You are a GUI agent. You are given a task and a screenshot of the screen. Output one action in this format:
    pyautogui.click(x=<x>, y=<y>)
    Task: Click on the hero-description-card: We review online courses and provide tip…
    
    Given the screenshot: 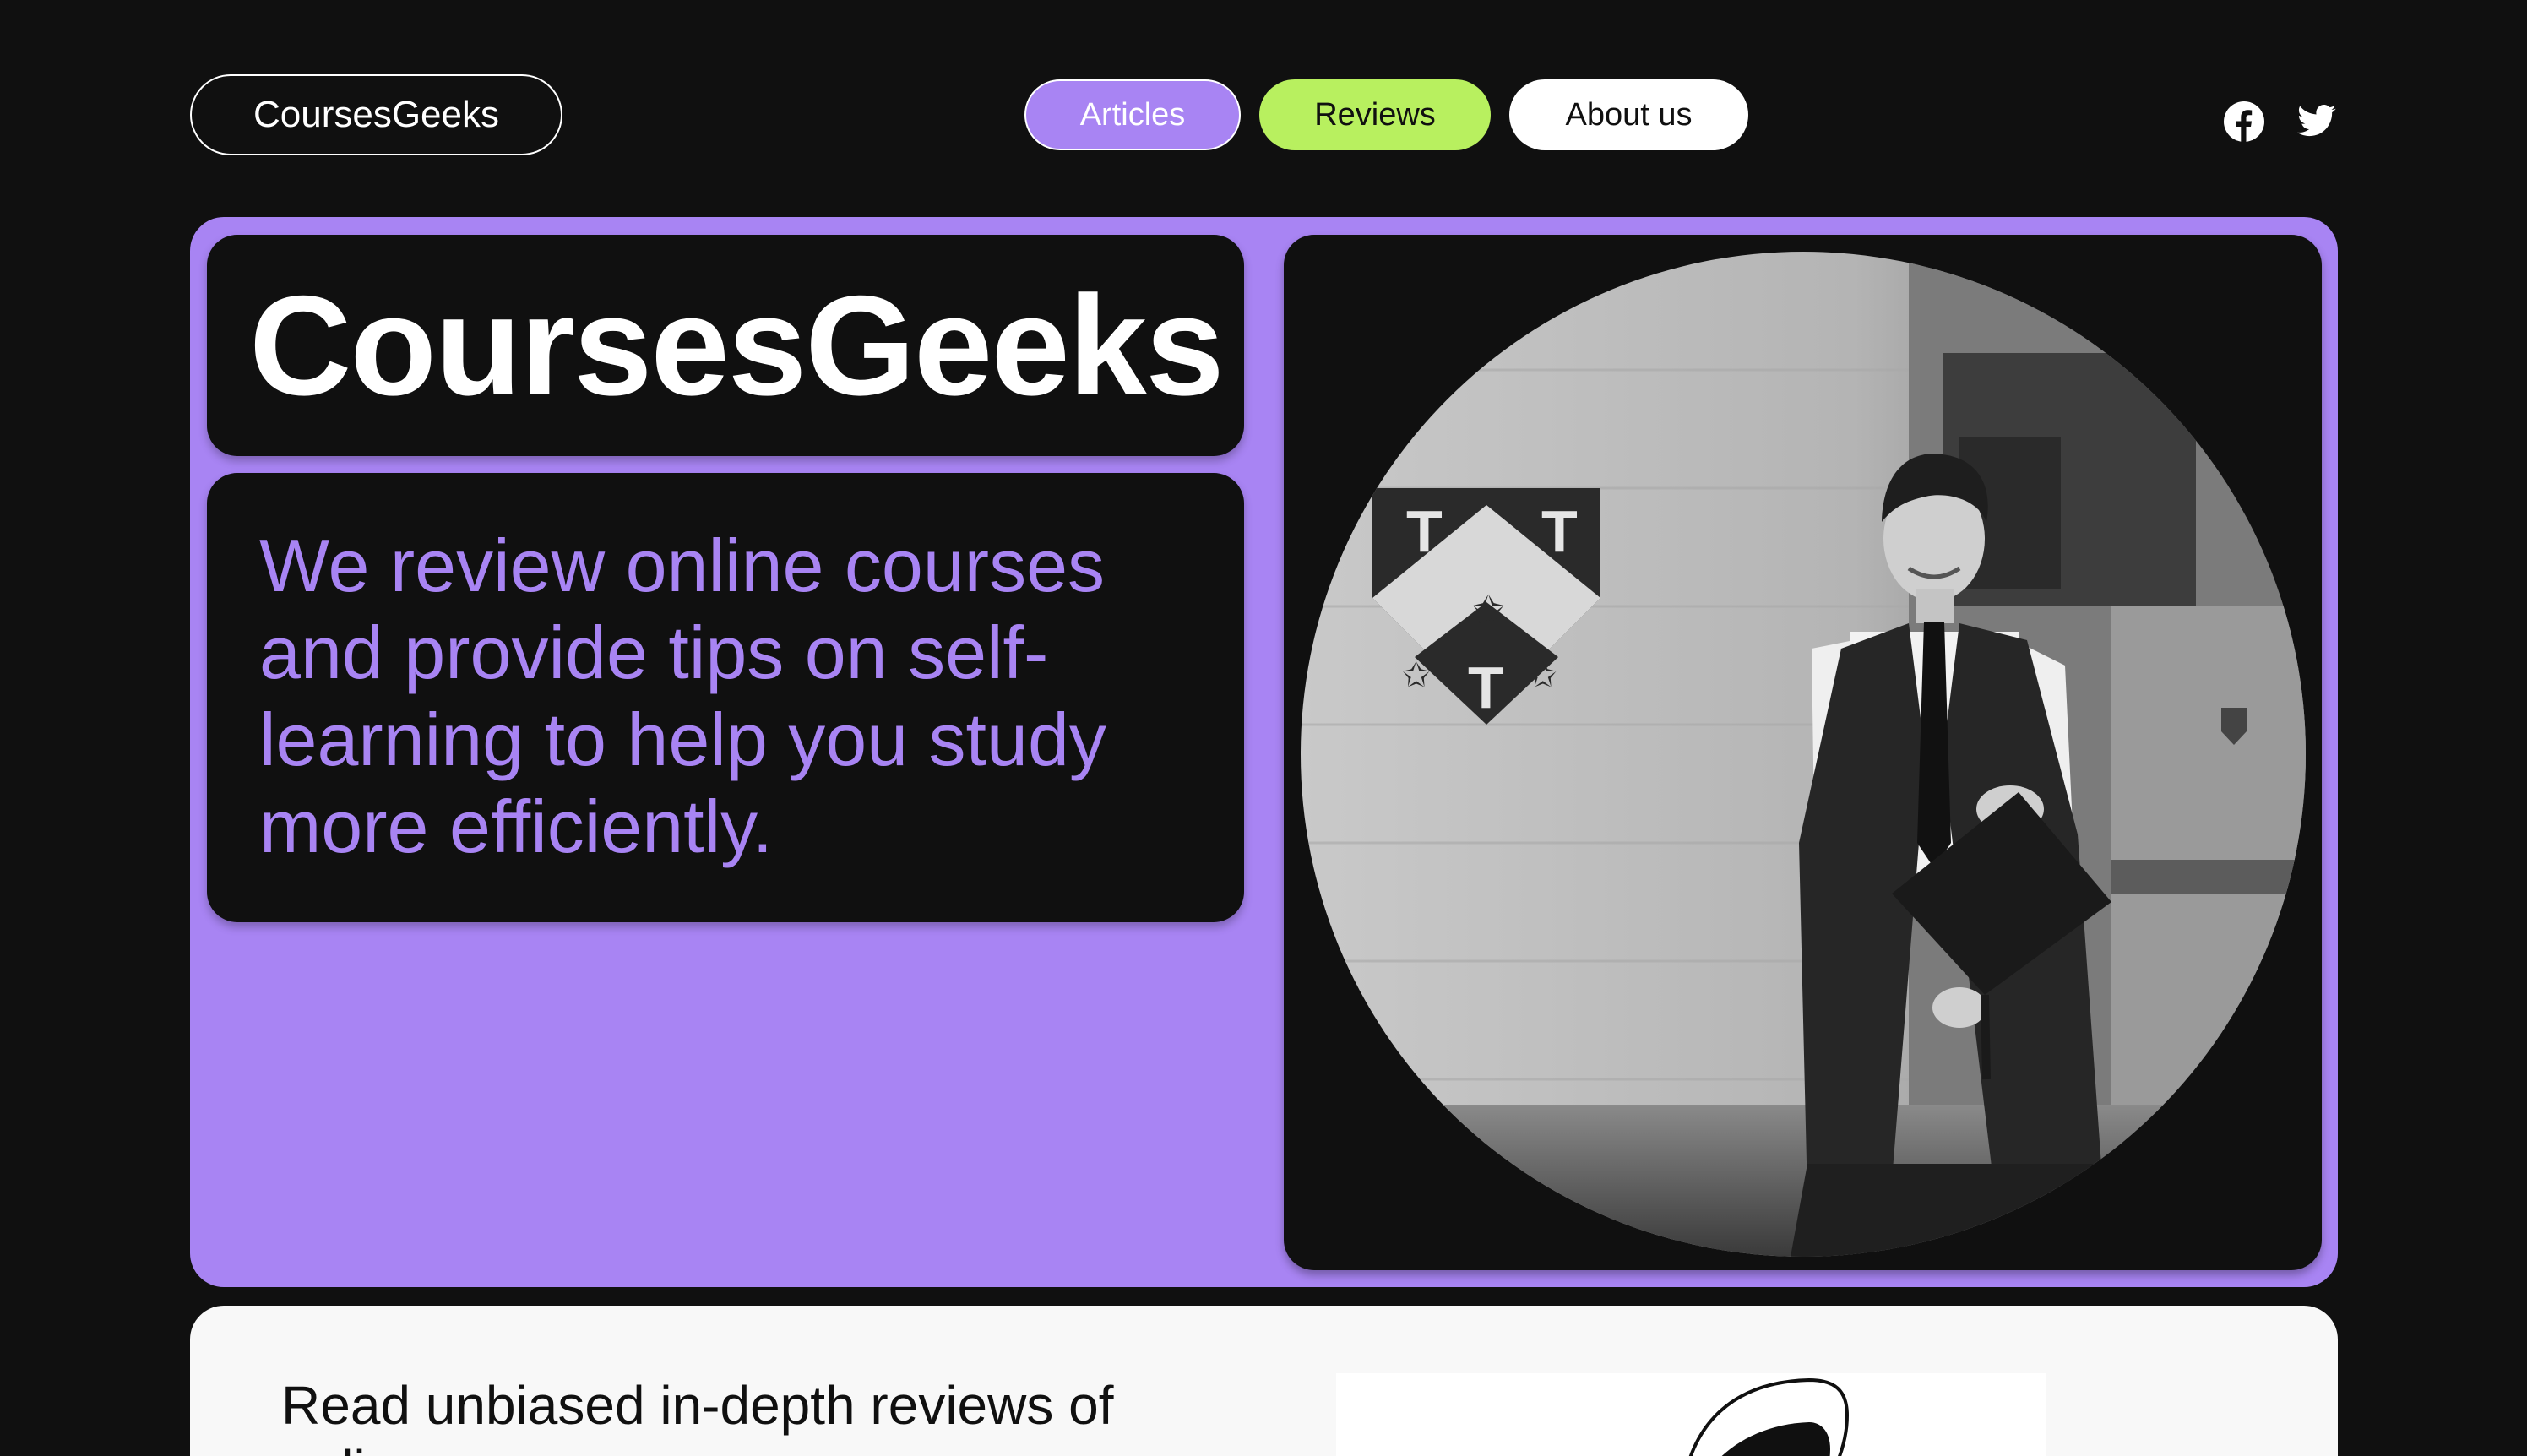 What is the action you would take?
    pyautogui.click(x=725, y=697)
    